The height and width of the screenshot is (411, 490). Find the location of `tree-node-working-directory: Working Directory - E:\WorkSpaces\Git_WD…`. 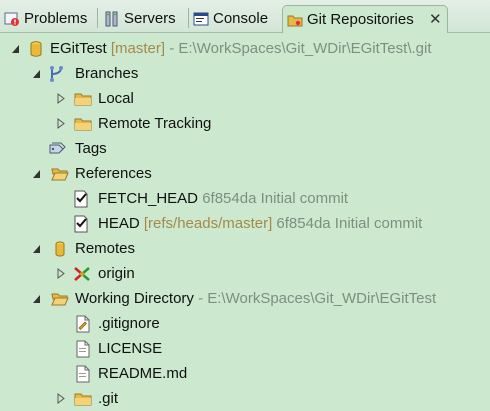

tree-node-working-directory: Working Directory - E:\WorkSpaces\Git_WD… is located at coordinates (245, 298).